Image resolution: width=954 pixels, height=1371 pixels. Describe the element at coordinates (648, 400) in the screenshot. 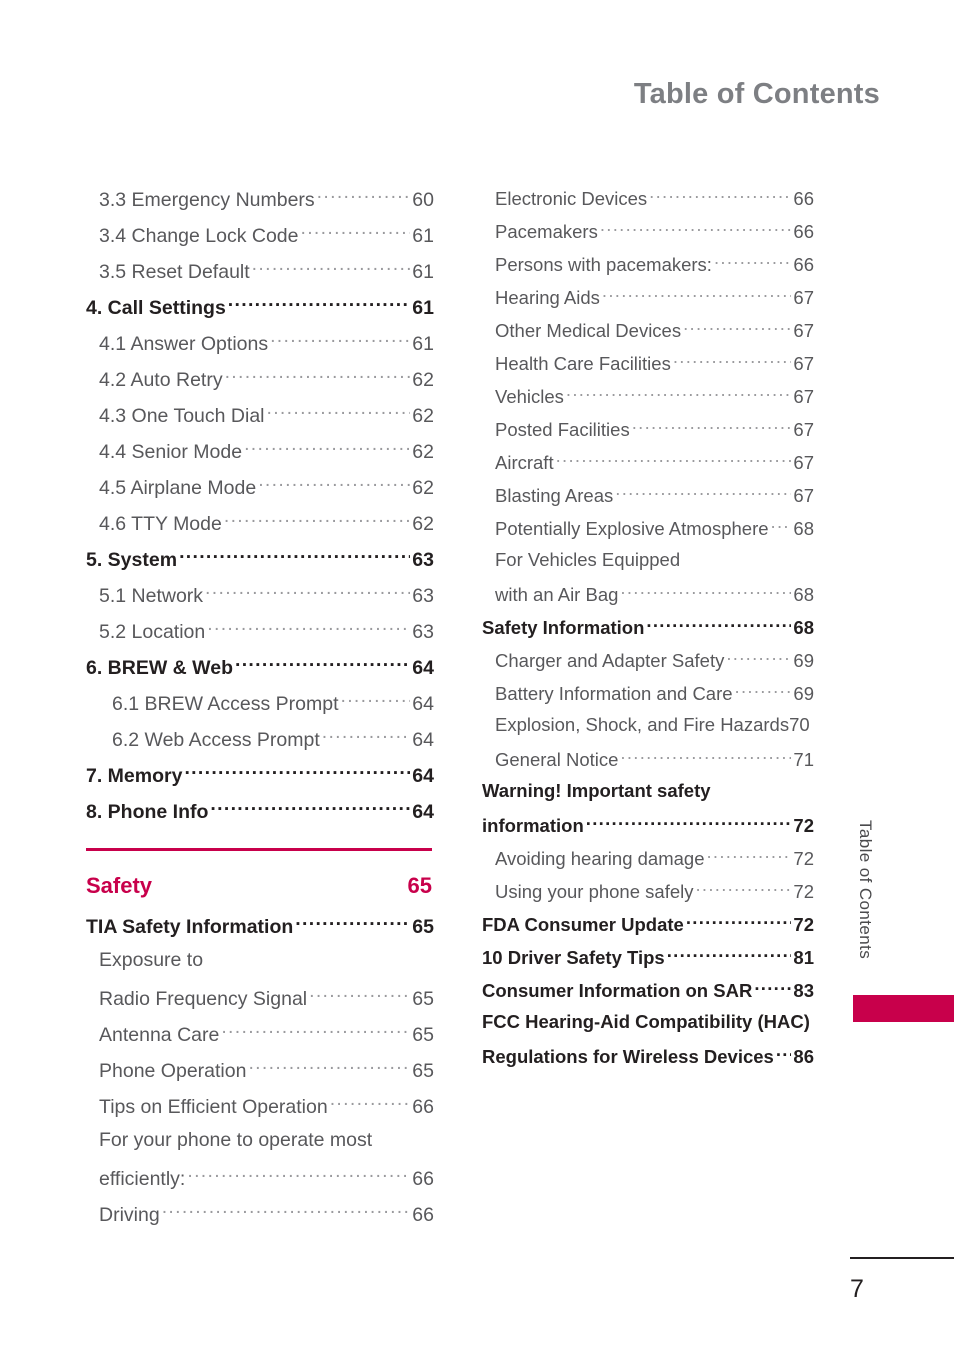

I see `toc-entry: Vehicles 67` at that location.